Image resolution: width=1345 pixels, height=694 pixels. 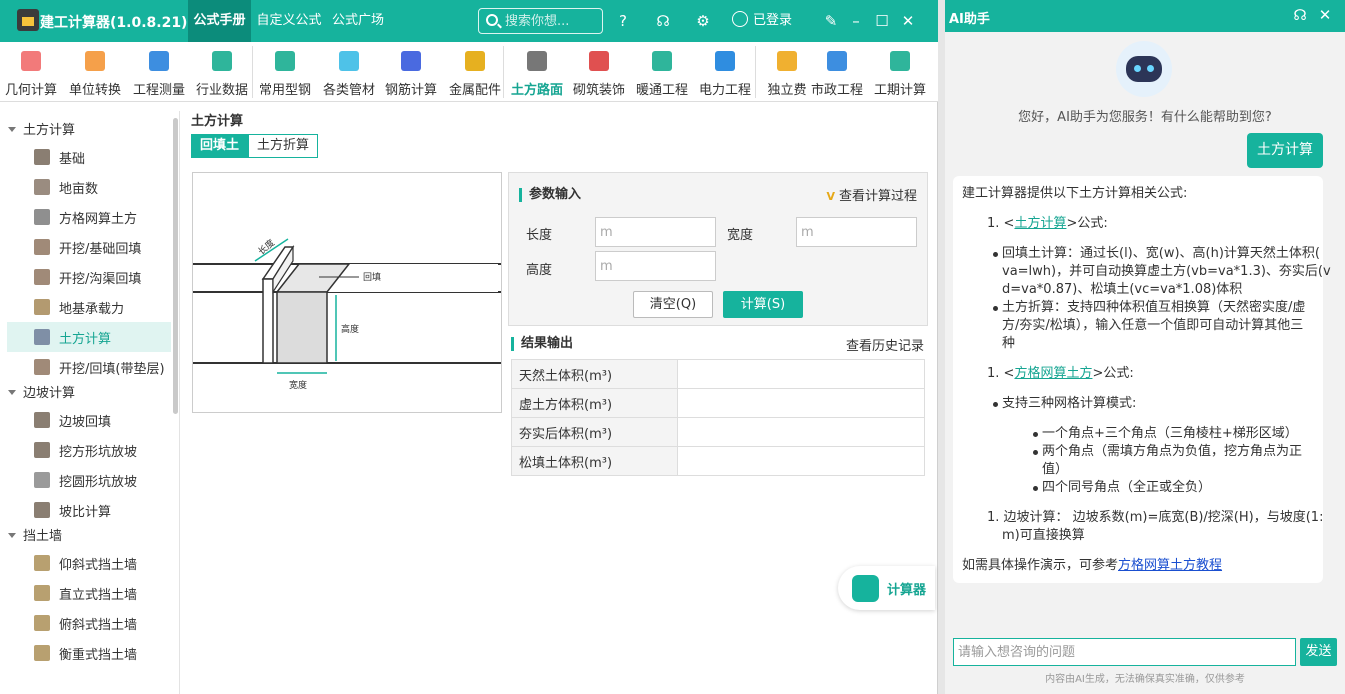 What do you see at coordinates (900, 72) in the screenshot?
I see `toolbar-item: 工期计算` at bounding box center [900, 72].